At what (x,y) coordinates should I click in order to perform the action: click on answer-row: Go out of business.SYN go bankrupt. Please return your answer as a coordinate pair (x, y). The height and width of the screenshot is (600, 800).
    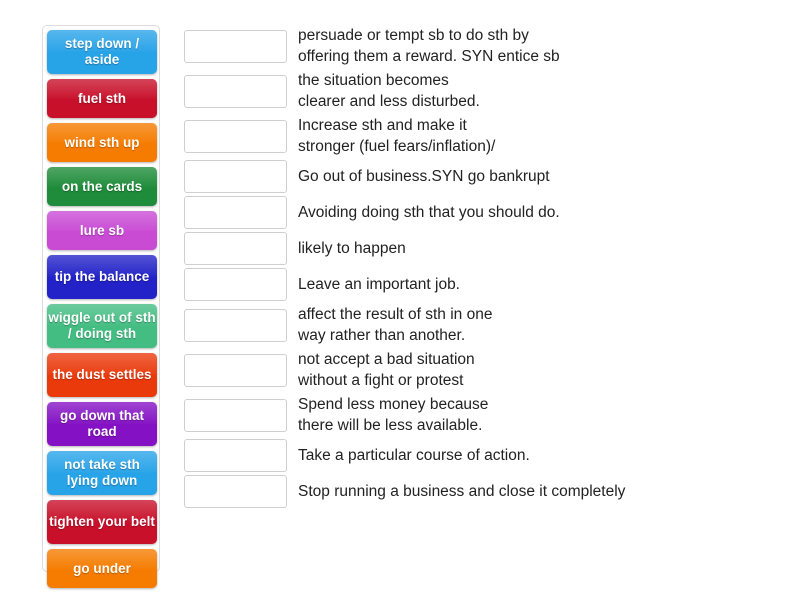
    Looking at the image, I should click on (484, 176).